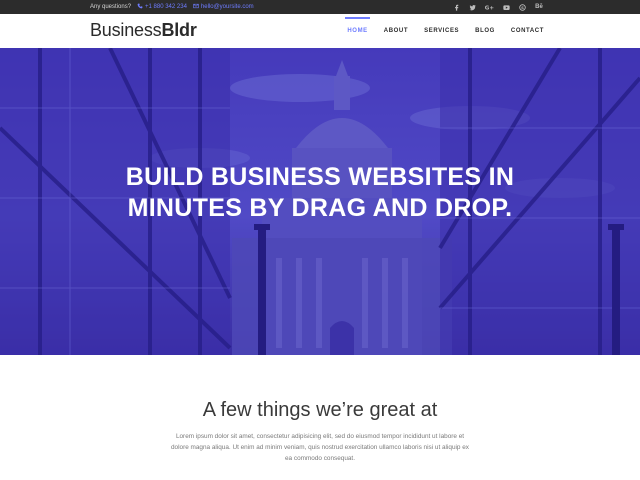 The image size is (640, 480). What do you see at coordinates (166, 7) in the screenshot?
I see `phone-number: +1 880 342 234` at bounding box center [166, 7].